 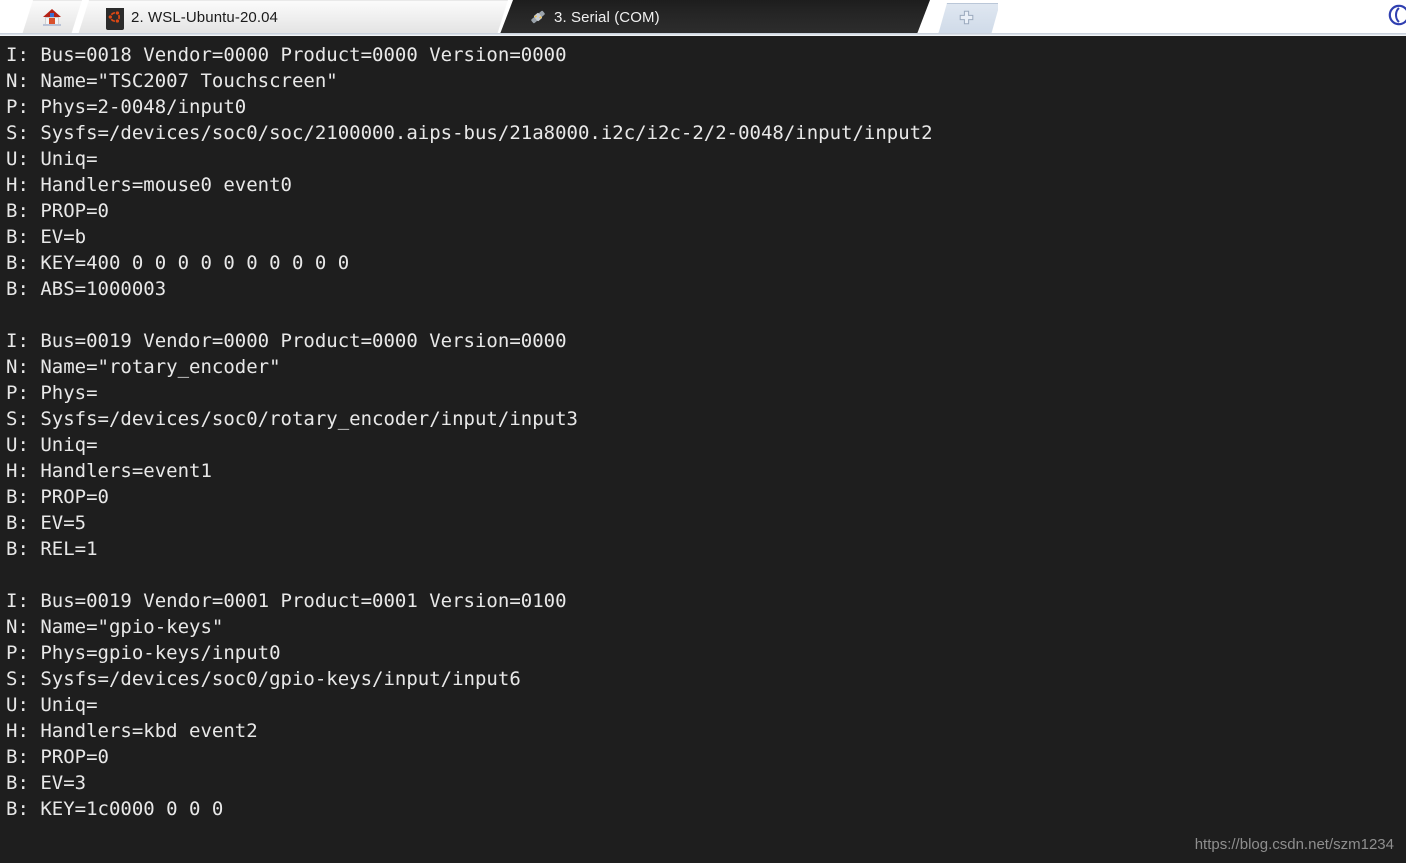 I want to click on new-tab-button, so click(x=968, y=18).